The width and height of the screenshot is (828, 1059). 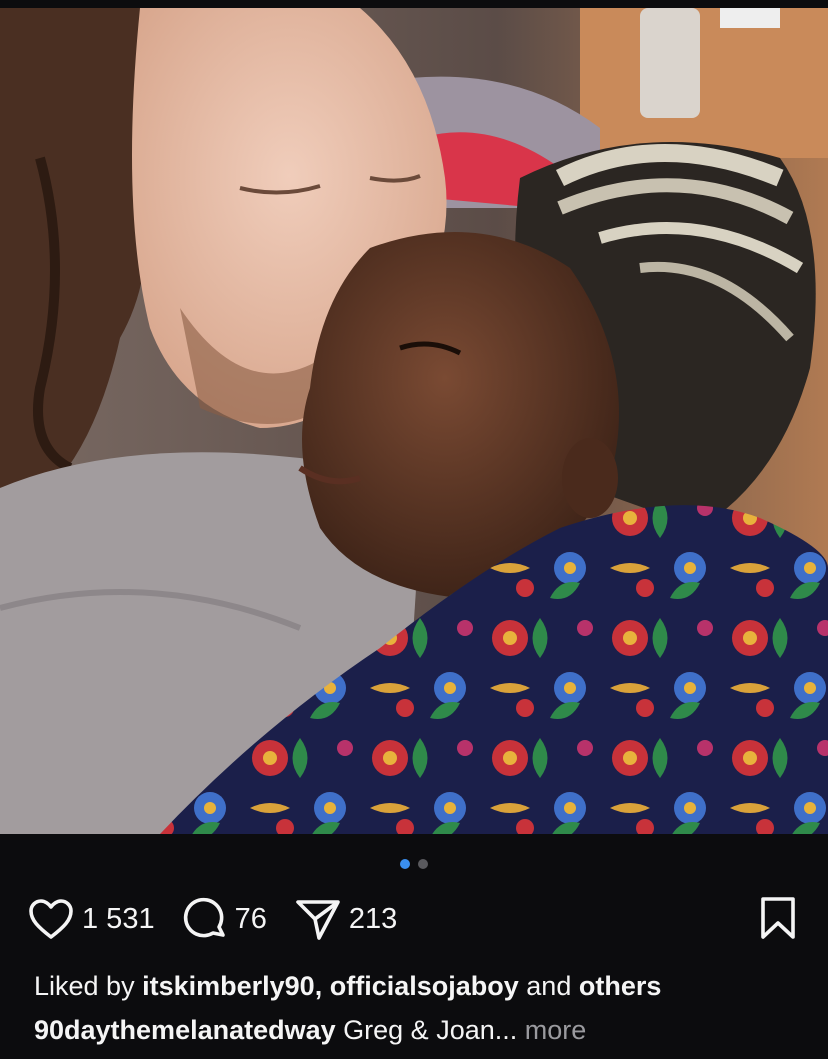 I want to click on liked-by-user-link: itskimberly90,, so click(x=232, y=986).